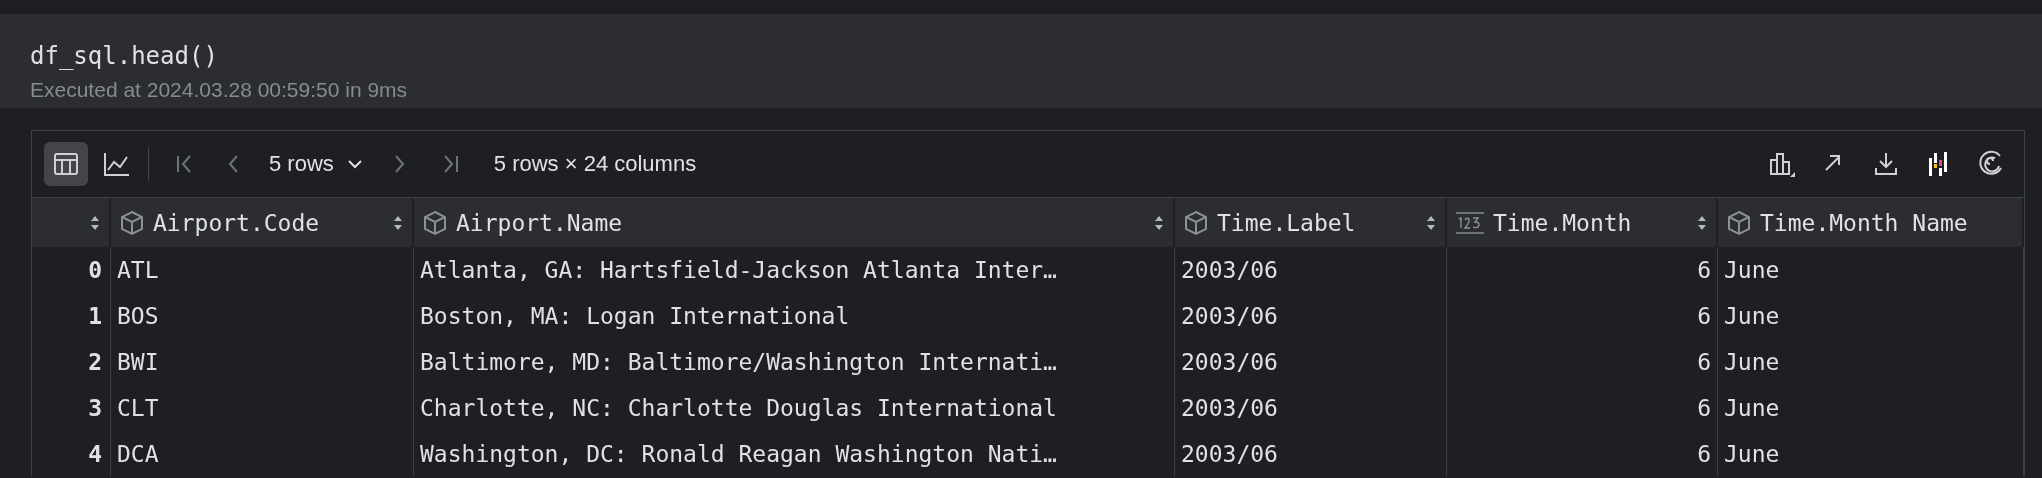 Image resolution: width=2042 pixels, height=478 pixels. Describe the element at coordinates (124, 56) in the screenshot. I see `code-line: df_sql.head()` at that location.